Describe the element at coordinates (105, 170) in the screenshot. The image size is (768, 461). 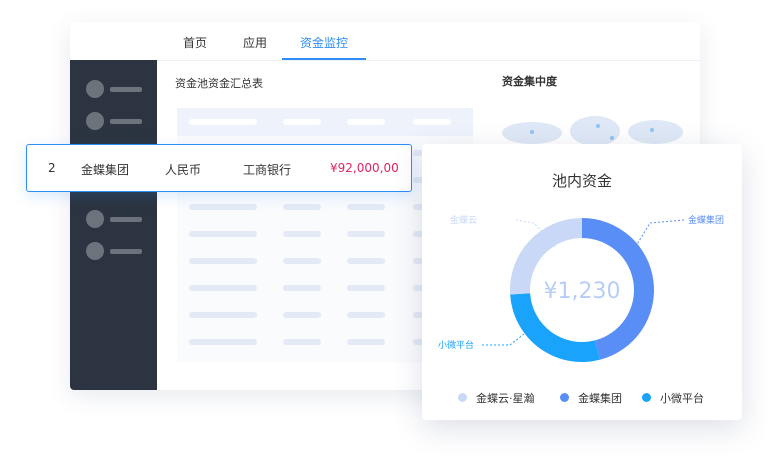
I see `row-company: 金蝶集团` at that location.